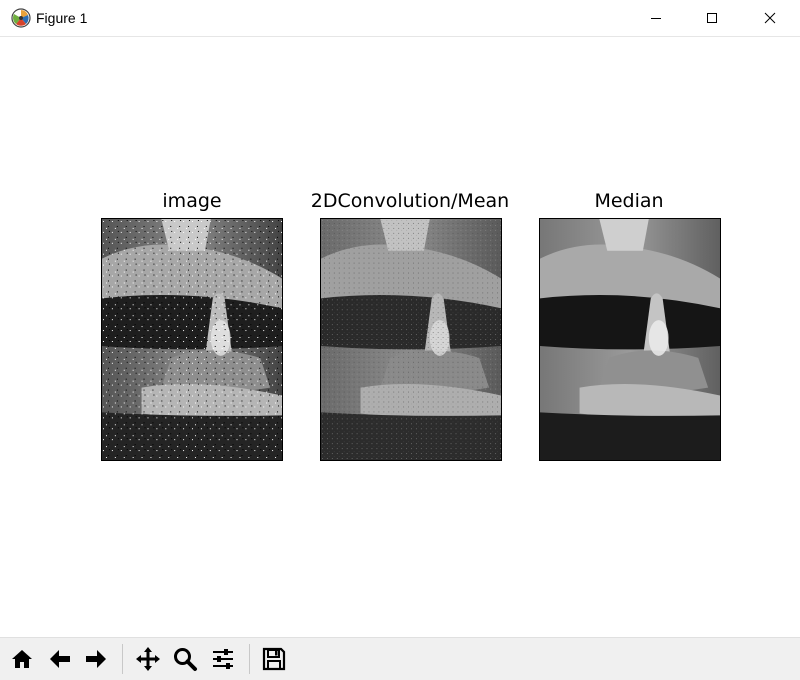 This screenshot has width=800, height=680. I want to click on axes-image, so click(192, 339).